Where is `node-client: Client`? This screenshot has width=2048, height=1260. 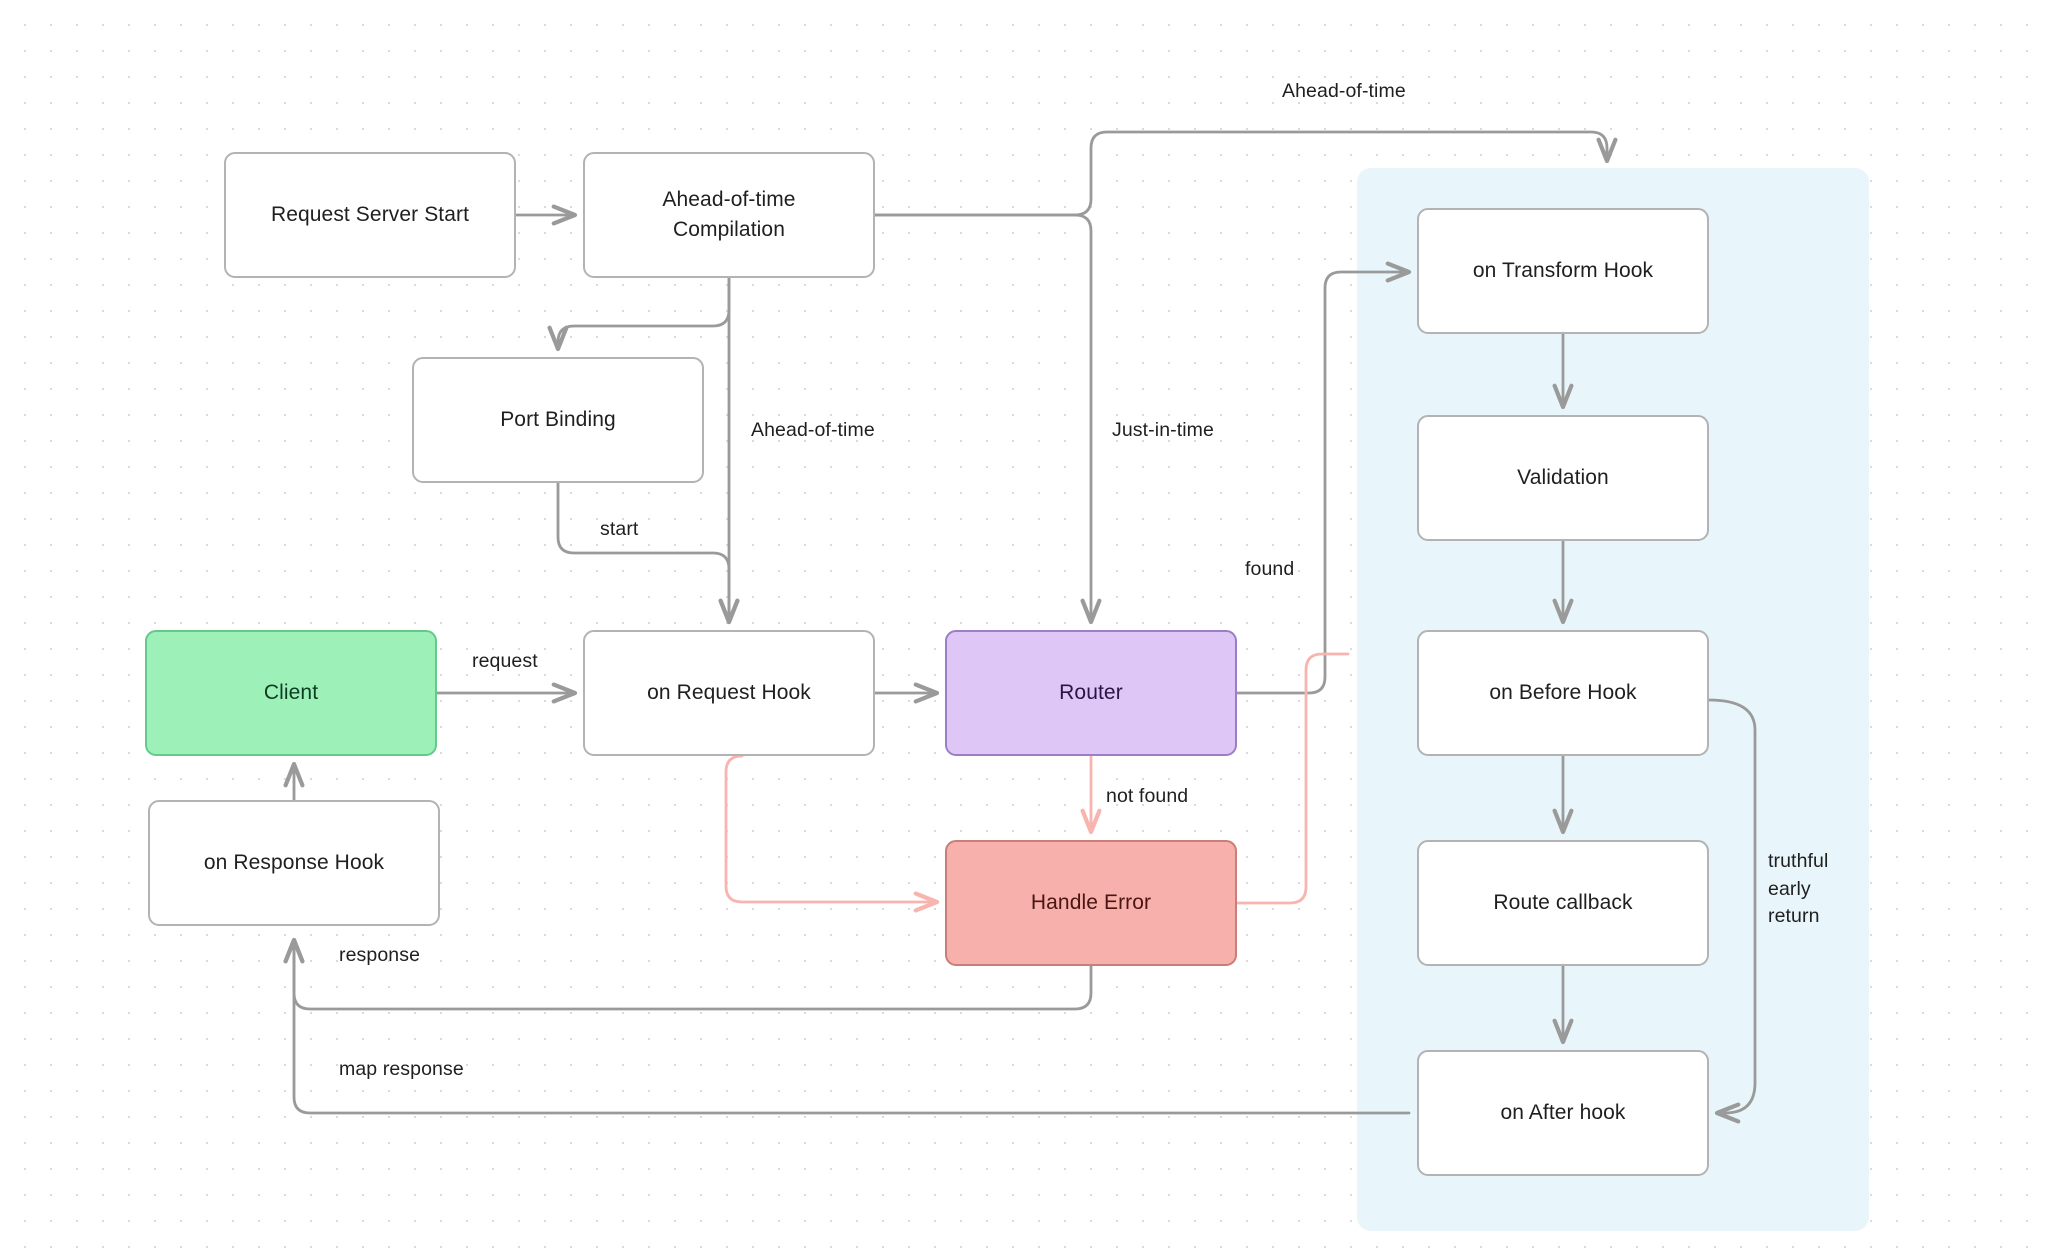 node-client: Client is located at coordinates (291, 693).